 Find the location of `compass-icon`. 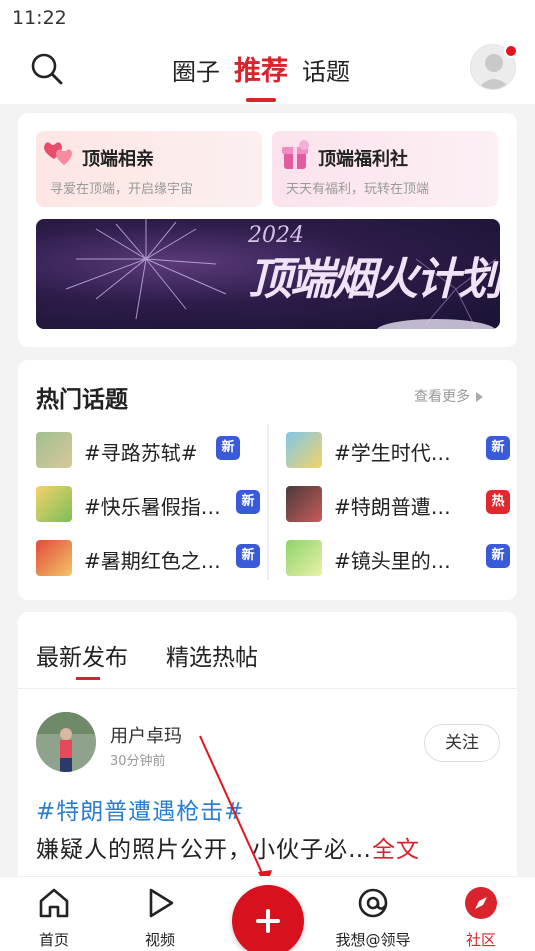

compass-icon is located at coordinates (481, 903).